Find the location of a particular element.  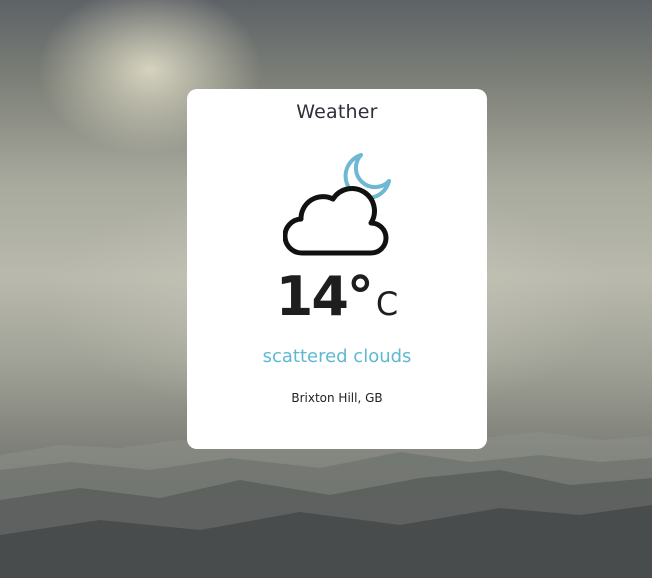

temperature-display: 14° C is located at coordinates (337, 296).